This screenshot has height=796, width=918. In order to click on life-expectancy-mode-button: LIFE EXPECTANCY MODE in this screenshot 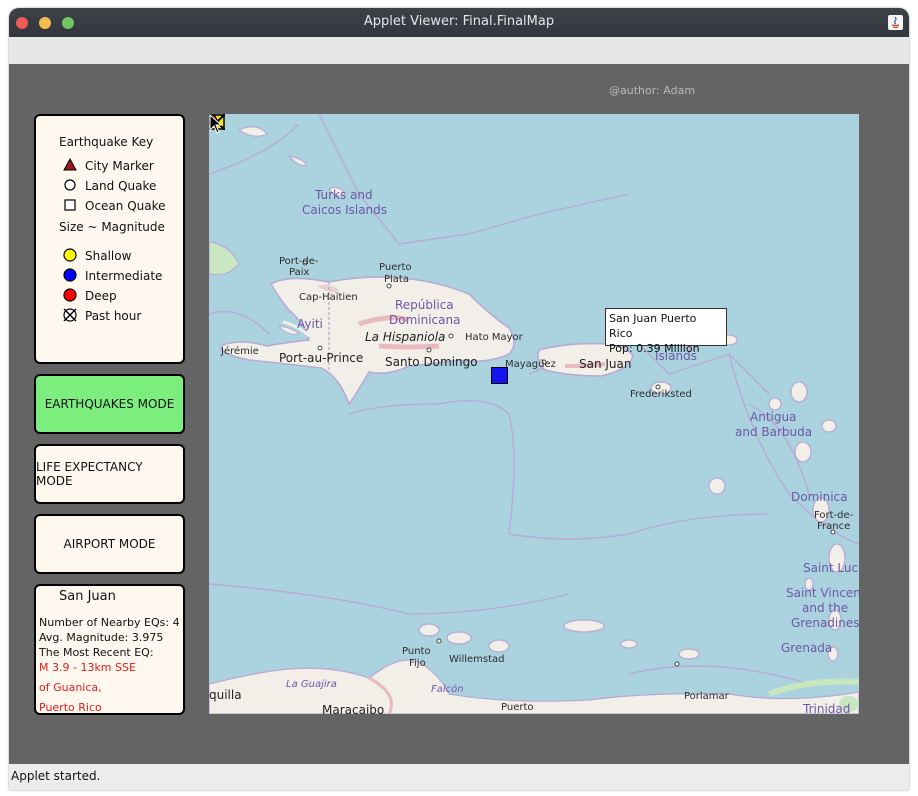, I will do `click(109, 474)`.